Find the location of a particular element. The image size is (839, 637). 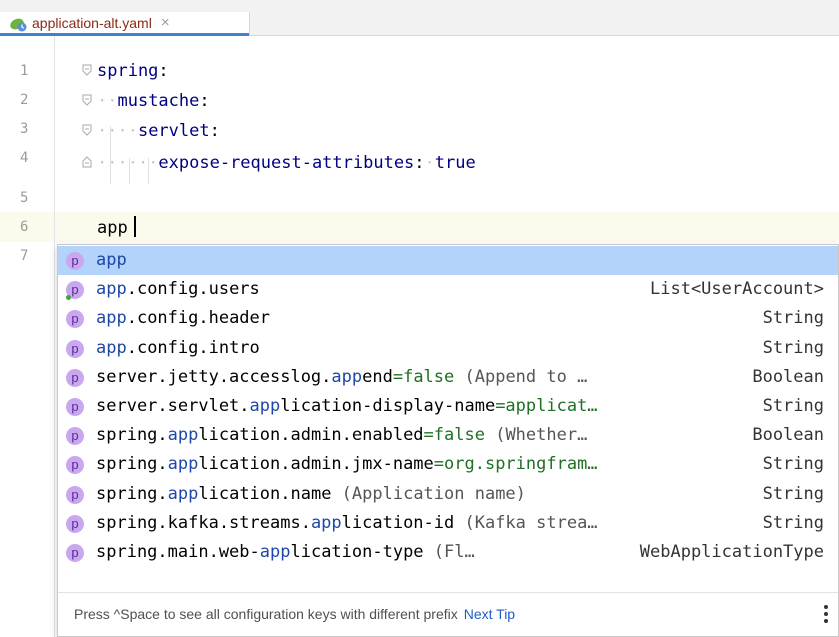

completion-suffix: .config.intro is located at coordinates (193, 347).